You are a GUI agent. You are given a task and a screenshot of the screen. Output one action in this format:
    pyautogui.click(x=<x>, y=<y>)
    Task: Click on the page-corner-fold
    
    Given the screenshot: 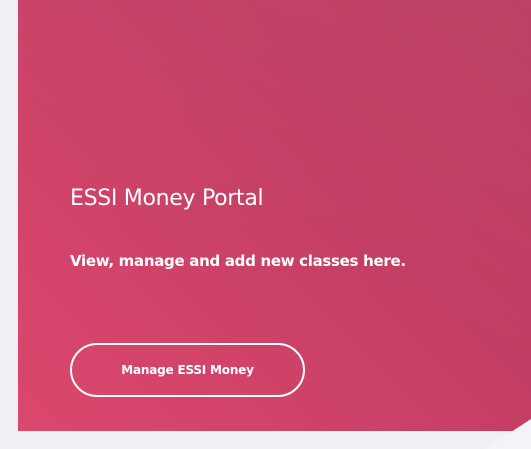 What is the action you would take?
    pyautogui.click(x=501, y=434)
    